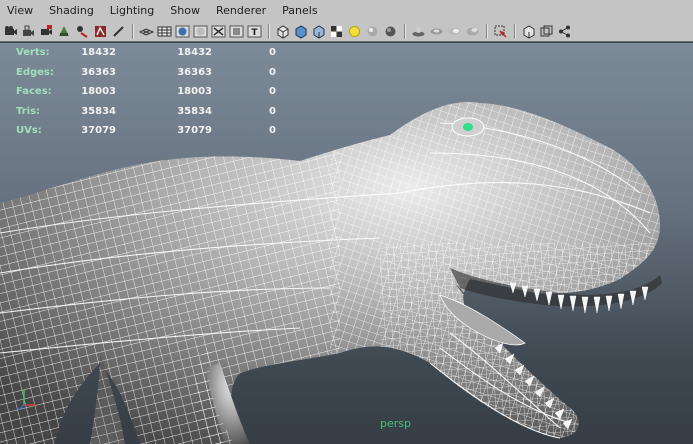 The height and width of the screenshot is (444, 693). What do you see at coordinates (200, 31) in the screenshot?
I see `textured-icon` at bounding box center [200, 31].